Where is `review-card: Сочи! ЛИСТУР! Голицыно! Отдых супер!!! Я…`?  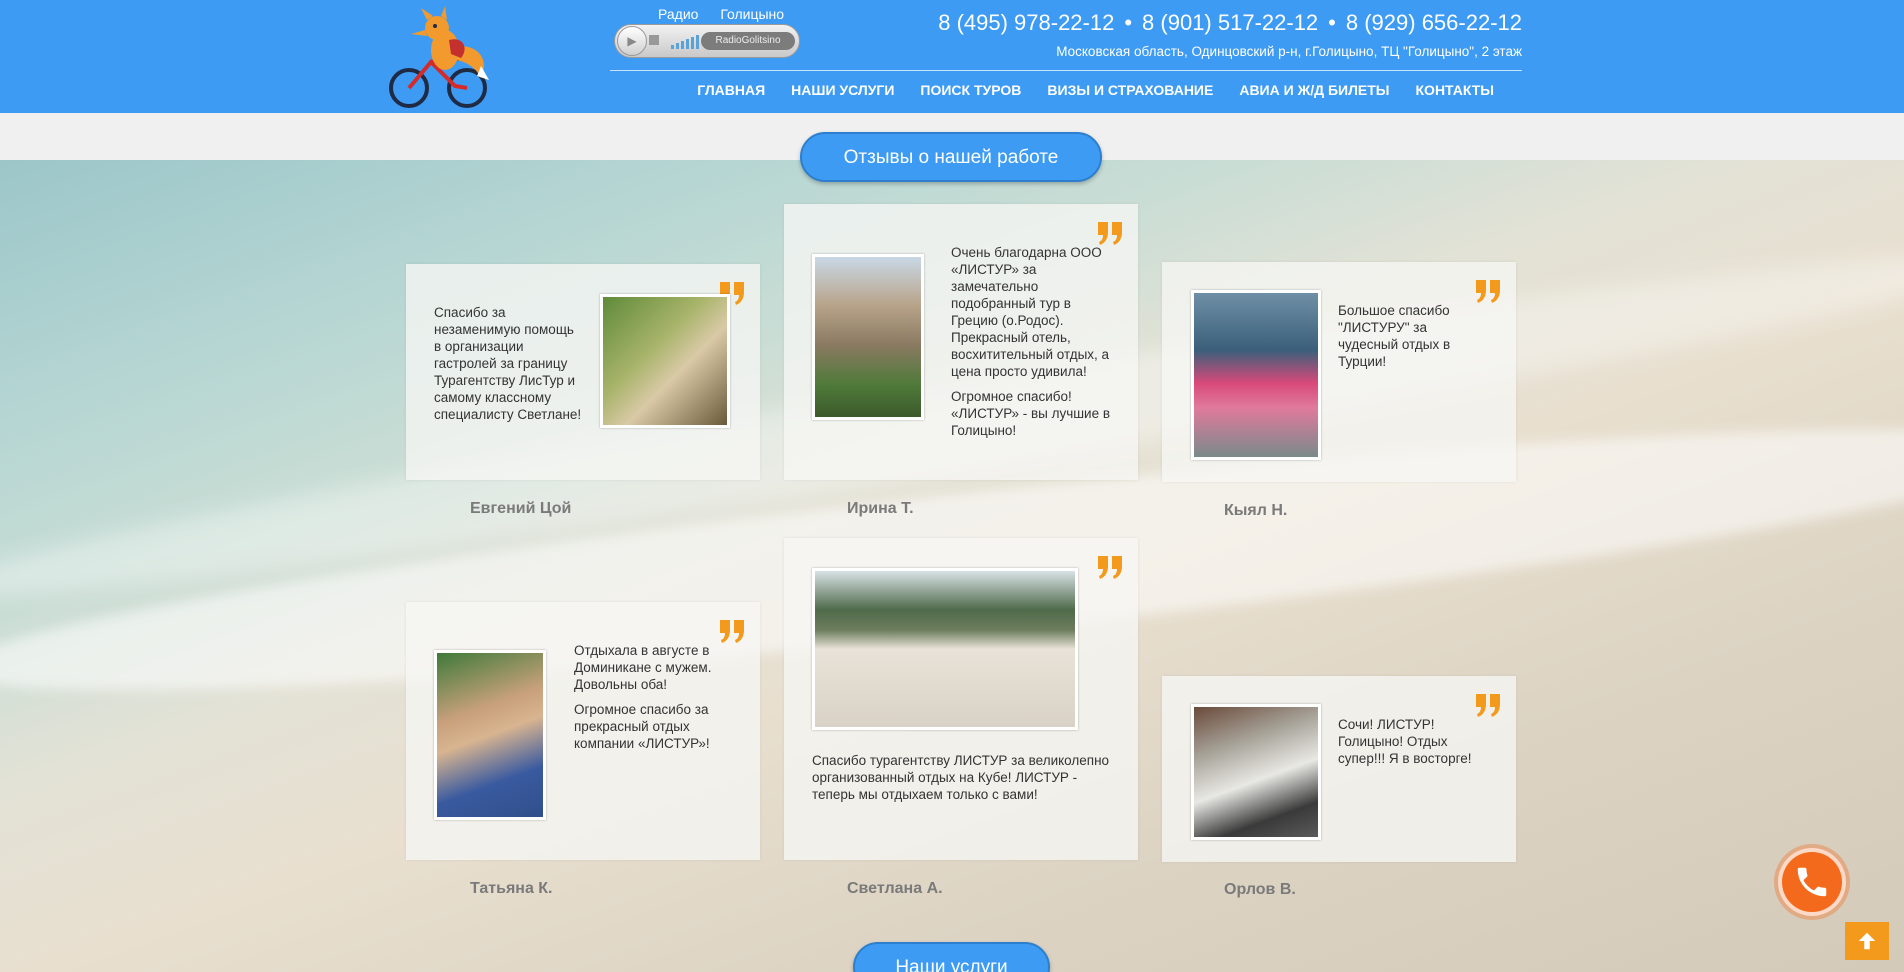
review-card: Сочи! ЛИСТУР! Голицыно! Отдых супер!!! Я… is located at coordinates (1339, 769).